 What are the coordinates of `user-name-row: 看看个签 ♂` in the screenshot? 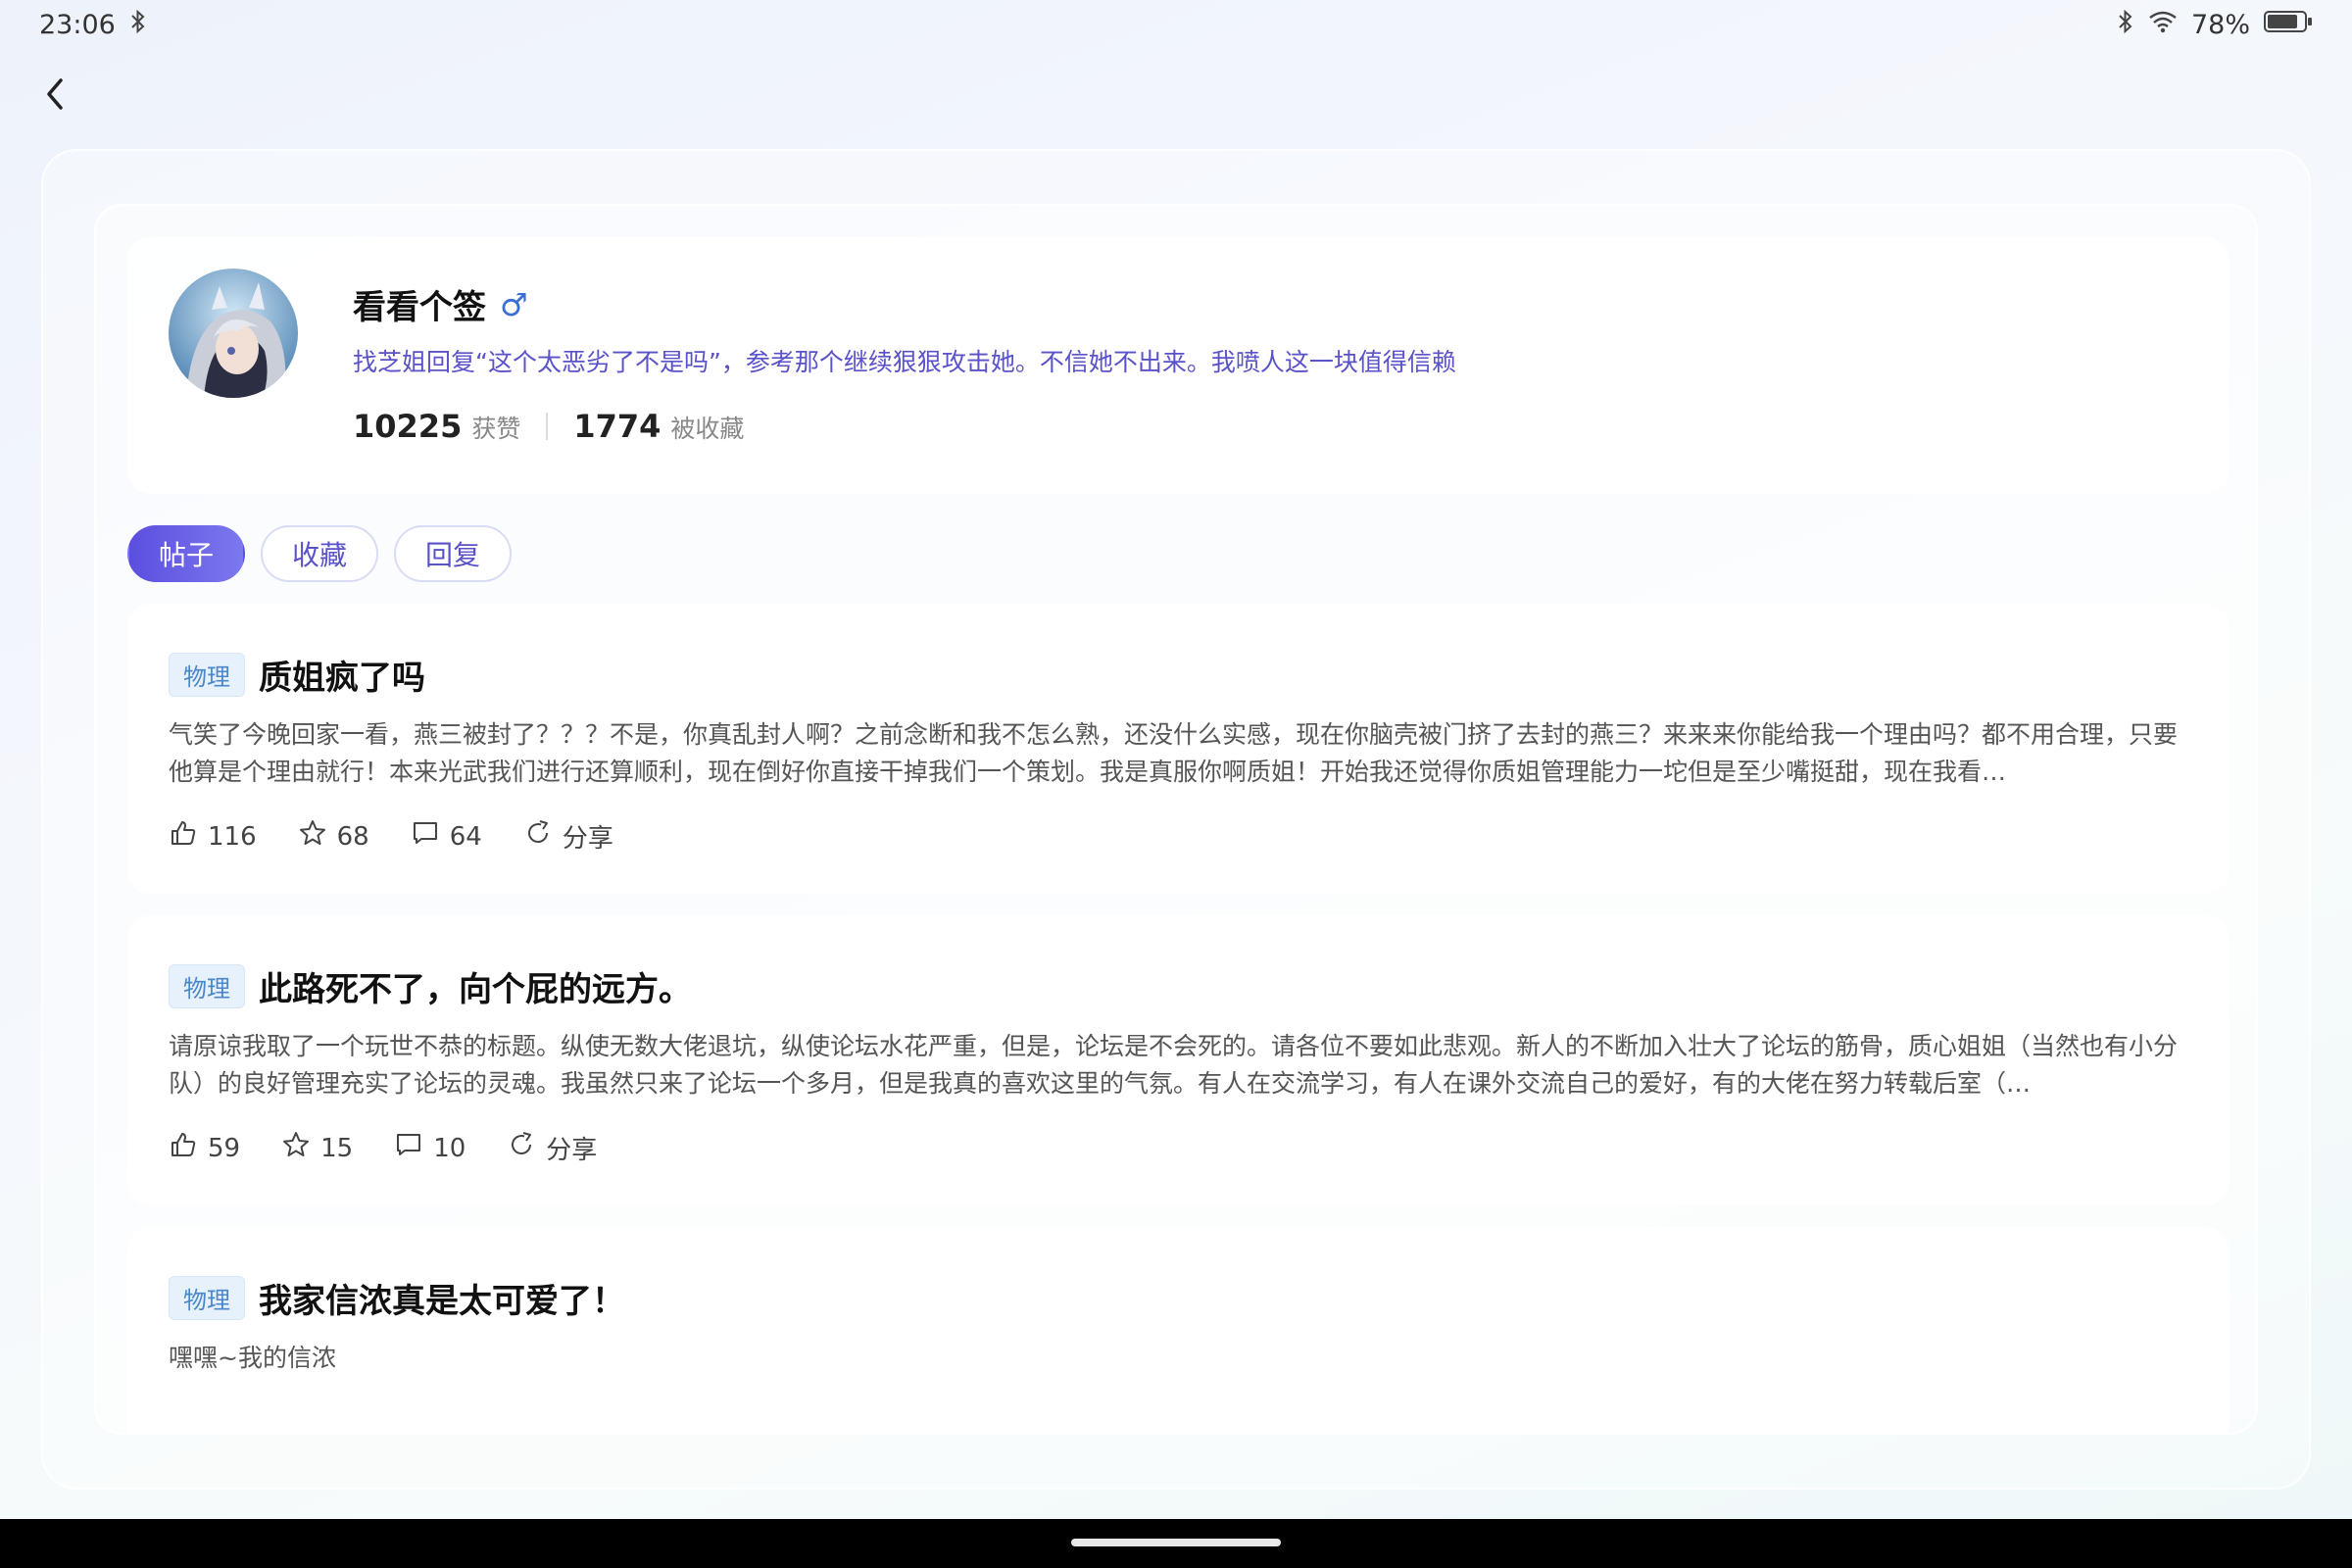 It's located at (440, 304).